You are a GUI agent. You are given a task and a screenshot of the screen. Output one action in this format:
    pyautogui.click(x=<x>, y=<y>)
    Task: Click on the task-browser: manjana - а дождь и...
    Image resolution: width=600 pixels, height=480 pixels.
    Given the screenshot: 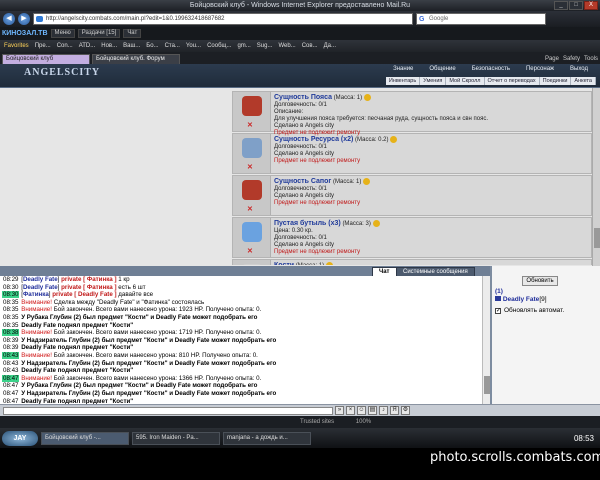 What is the action you would take?
    pyautogui.click(x=267, y=438)
    